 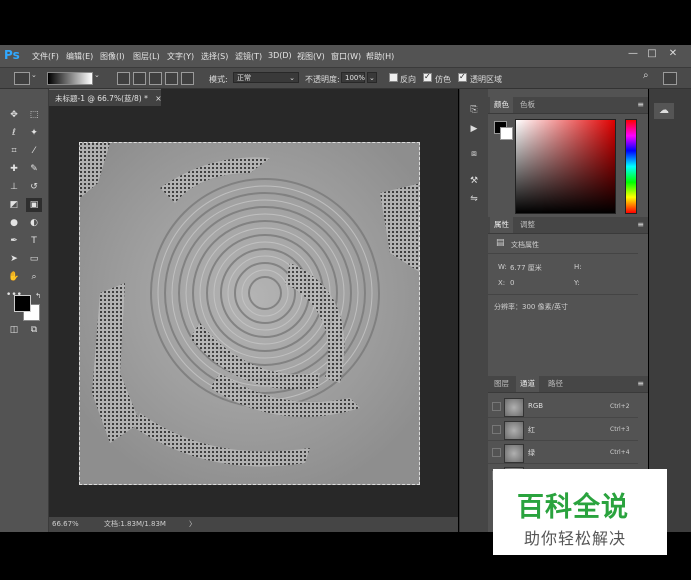 I want to click on menu-layer: 图层(L), so click(x=146, y=56).